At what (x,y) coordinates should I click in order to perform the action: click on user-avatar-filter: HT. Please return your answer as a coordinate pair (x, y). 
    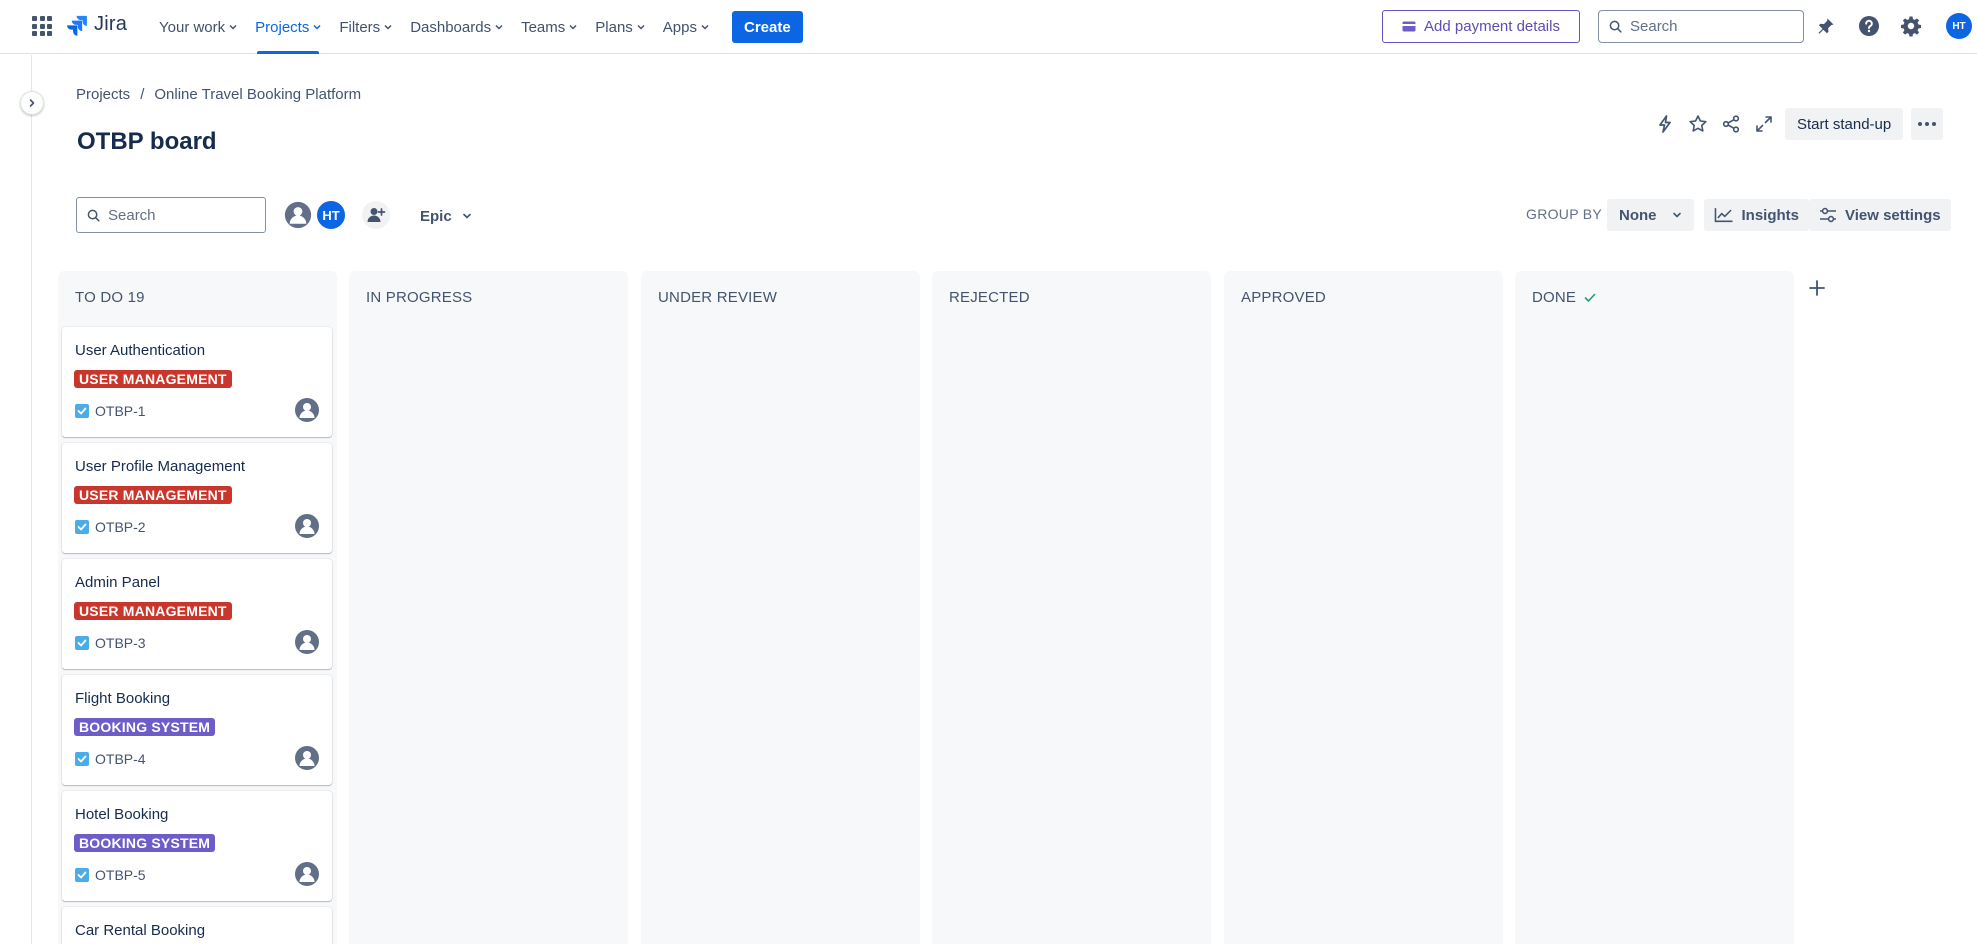
    Looking at the image, I should click on (331, 215).